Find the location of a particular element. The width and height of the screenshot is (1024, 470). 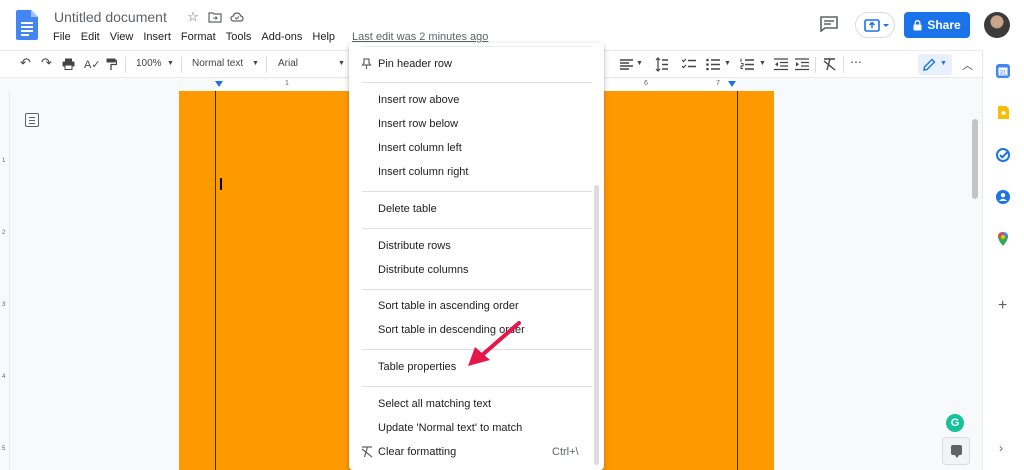

document-title: Untitled document is located at coordinates (110, 17).